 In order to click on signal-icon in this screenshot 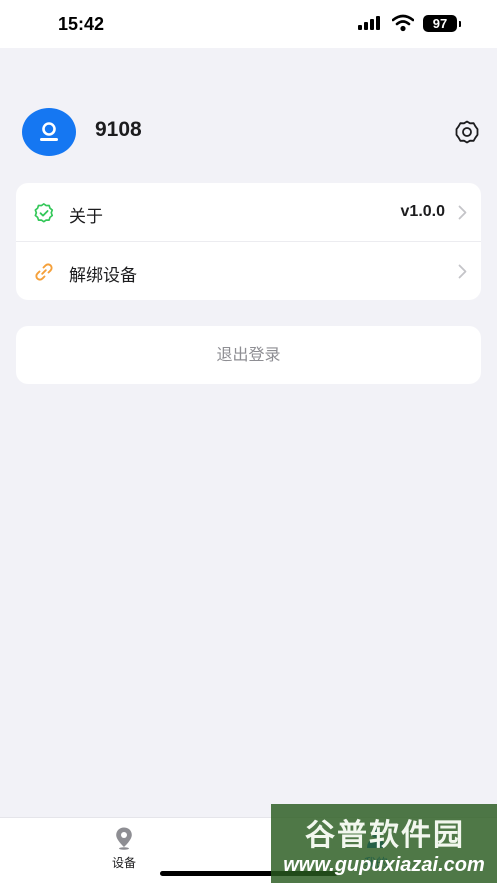, I will do `click(369, 23)`.